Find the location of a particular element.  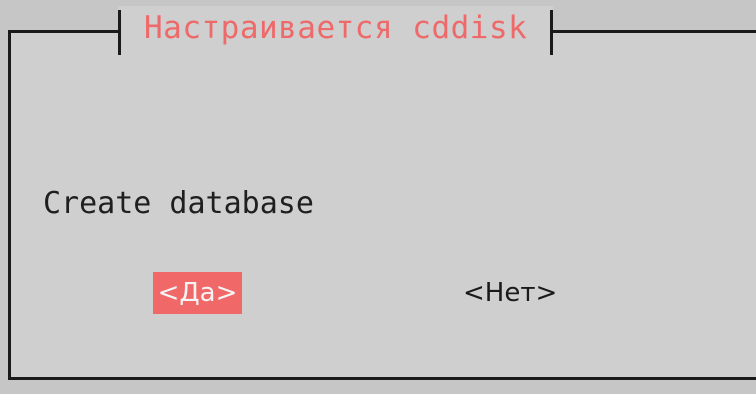

title-left-border is located at coordinates (119, 32).